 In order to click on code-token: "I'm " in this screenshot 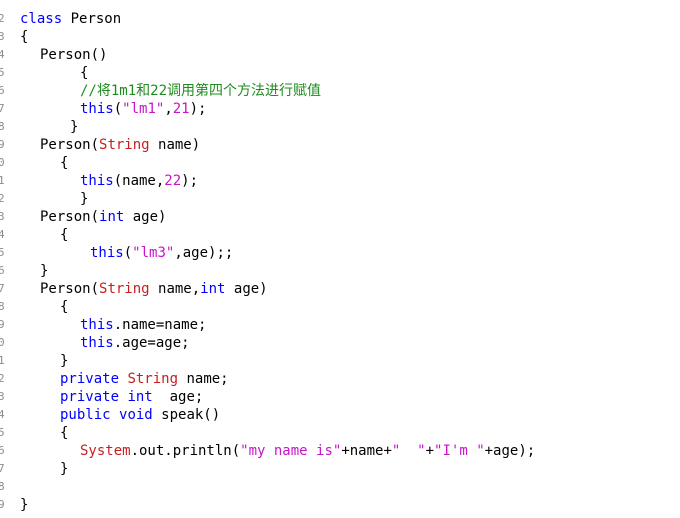, I will do `click(459, 451)`.